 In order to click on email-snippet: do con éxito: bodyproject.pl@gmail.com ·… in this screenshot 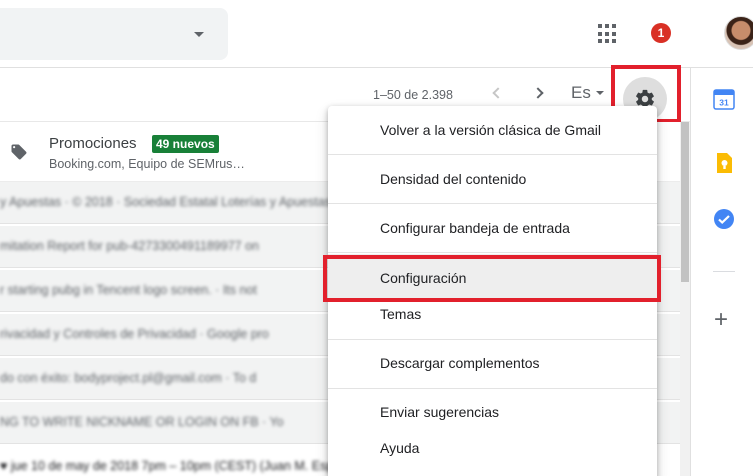, I will do `click(128, 378)`.